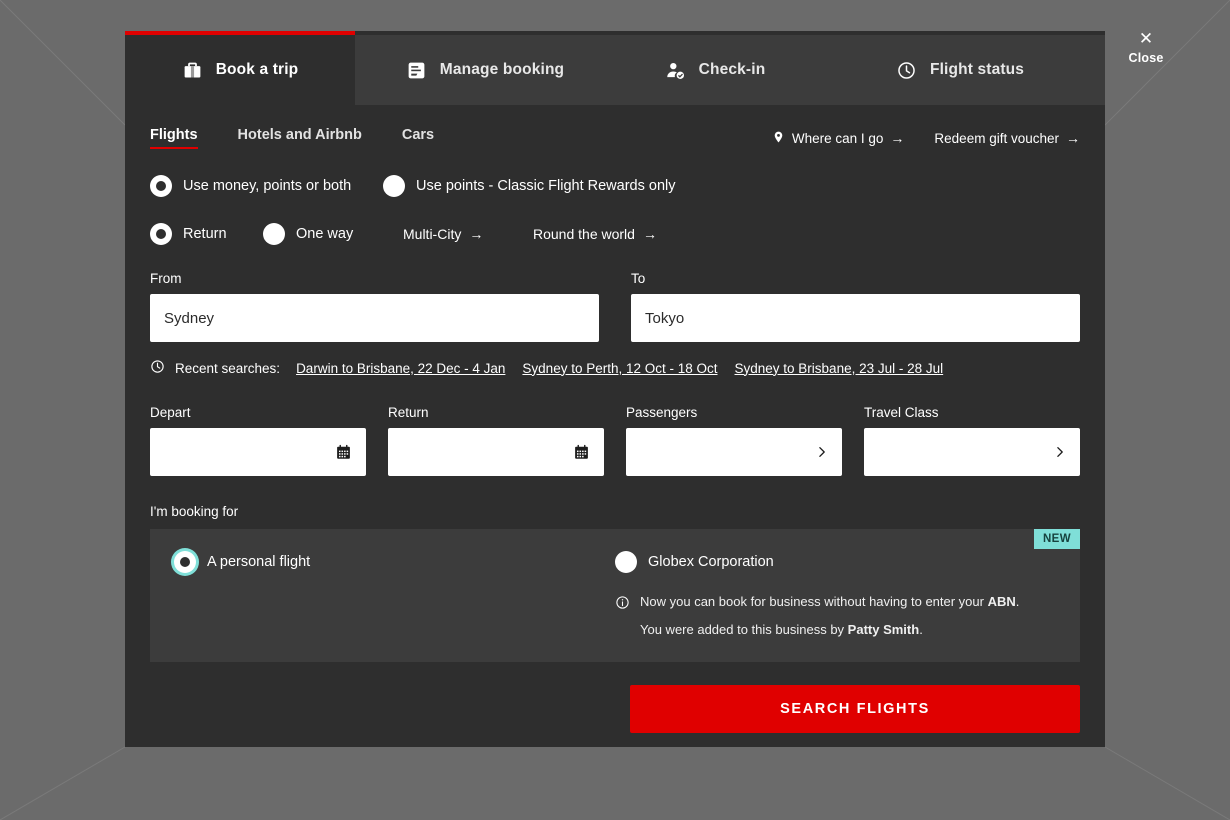  Describe the element at coordinates (189, 318) in the screenshot. I see `from-input-value: Sydney` at that location.